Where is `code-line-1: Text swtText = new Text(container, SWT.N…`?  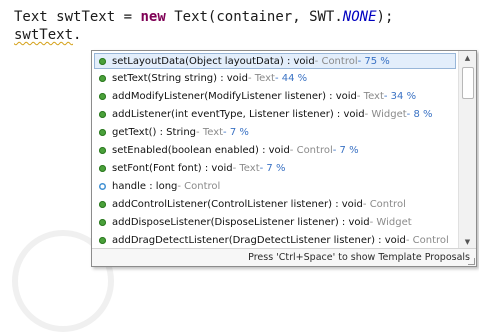
code-line-1: Text swtText = new Text(container, SWT.N… is located at coordinates (203, 17).